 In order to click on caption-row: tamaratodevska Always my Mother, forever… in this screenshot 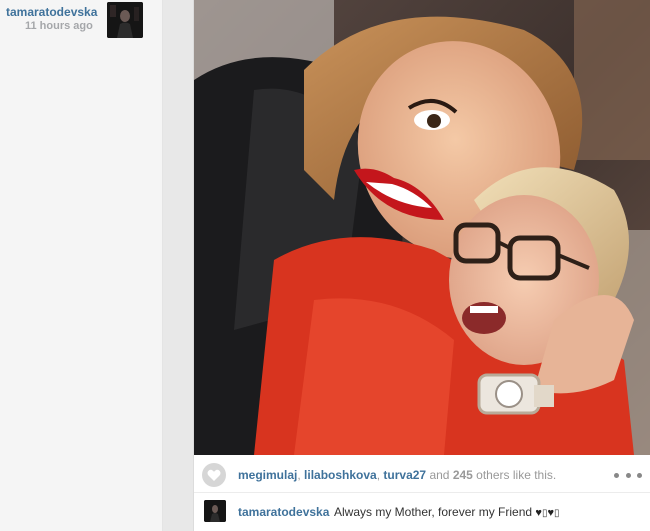, I will do `click(422, 512)`.